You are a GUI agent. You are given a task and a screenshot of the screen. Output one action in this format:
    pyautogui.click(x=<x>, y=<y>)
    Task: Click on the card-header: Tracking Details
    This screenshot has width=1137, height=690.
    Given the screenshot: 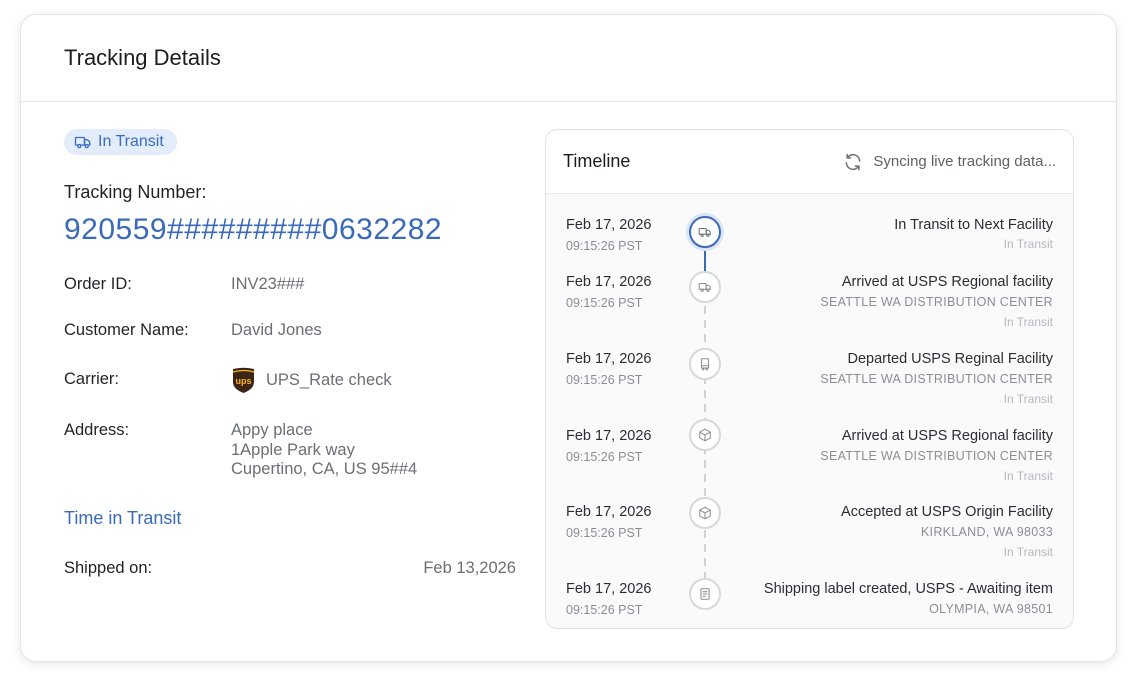 What is the action you would take?
    pyautogui.click(x=568, y=58)
    